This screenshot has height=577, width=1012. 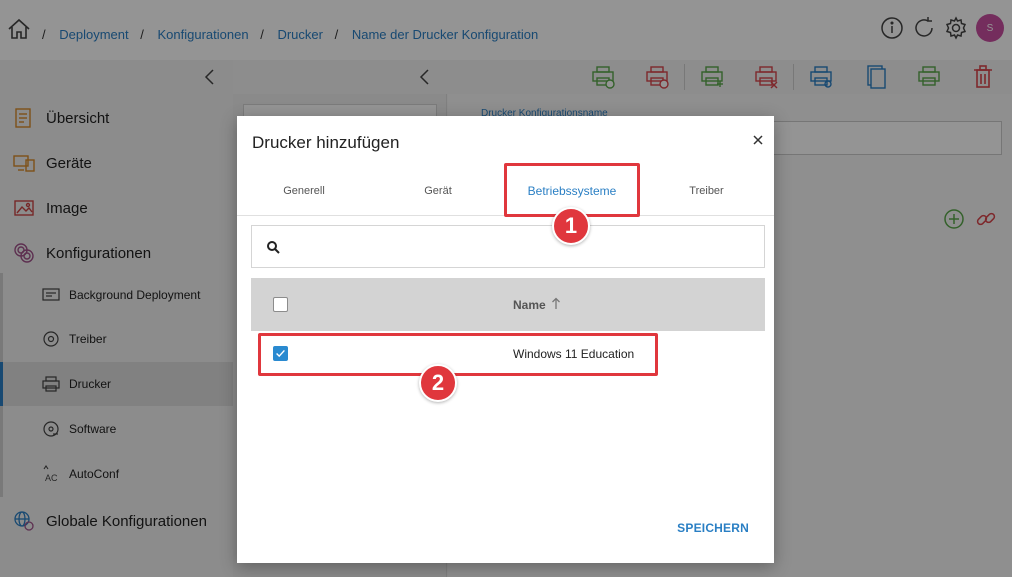 What do you see at coordinates (326, 142) in the screenshot?
I see `dialog-title: Drucker hinzufügen` at bounding box center [326, 142].